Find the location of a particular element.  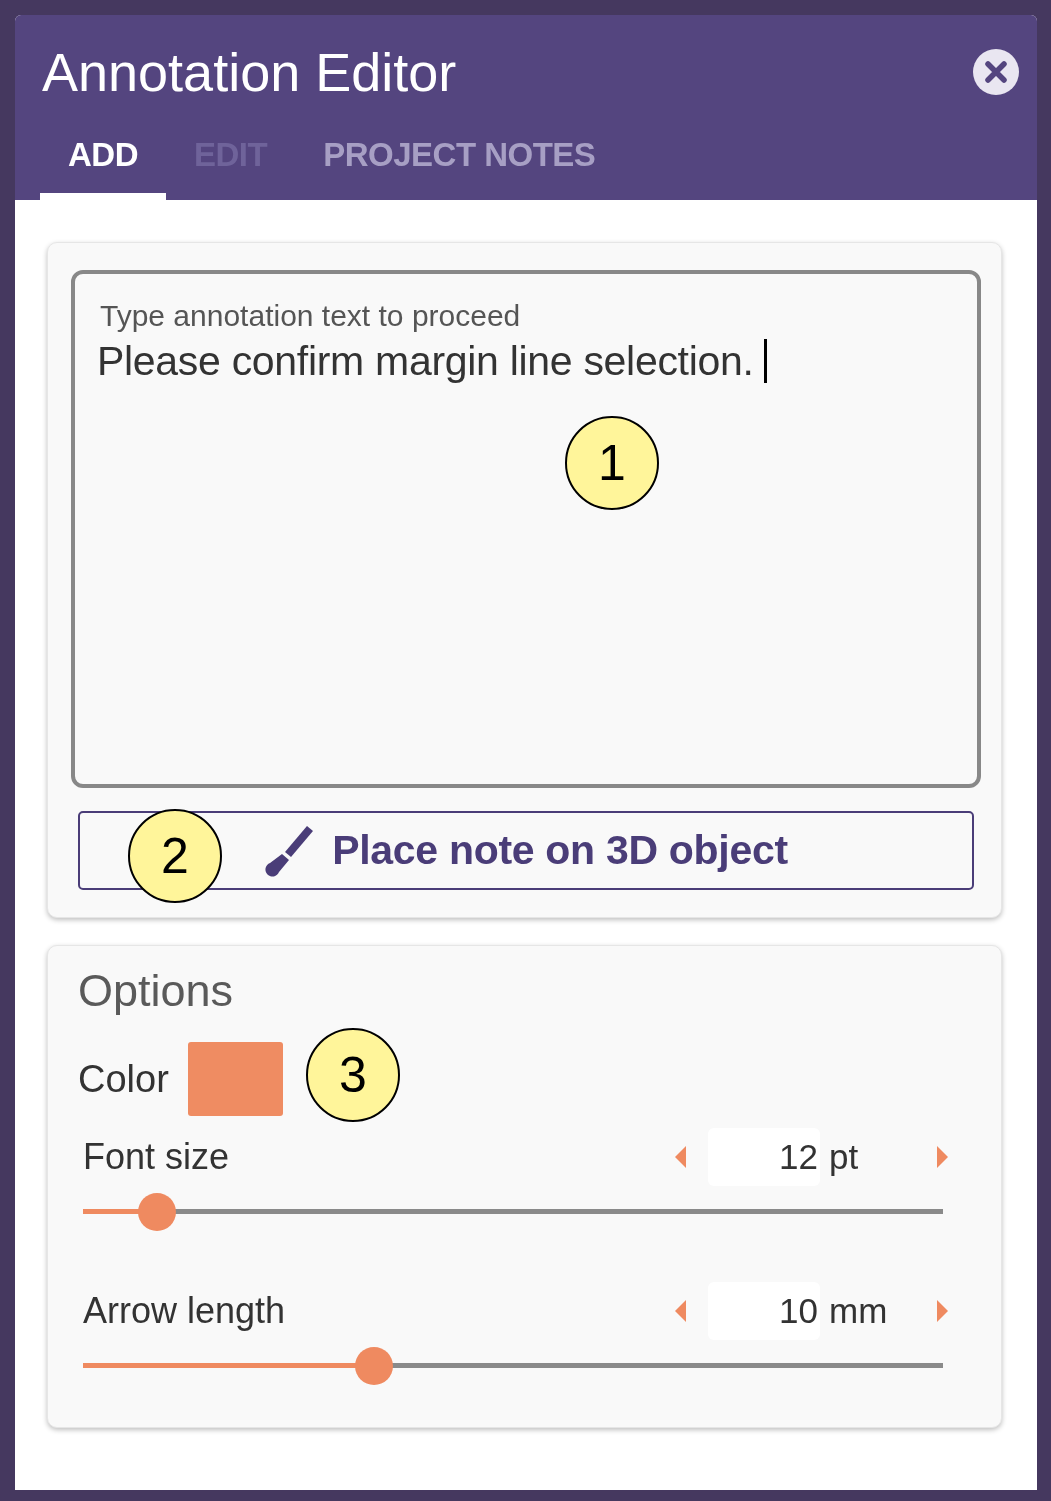

color-label: Color is located at coordinates (123, 1079).